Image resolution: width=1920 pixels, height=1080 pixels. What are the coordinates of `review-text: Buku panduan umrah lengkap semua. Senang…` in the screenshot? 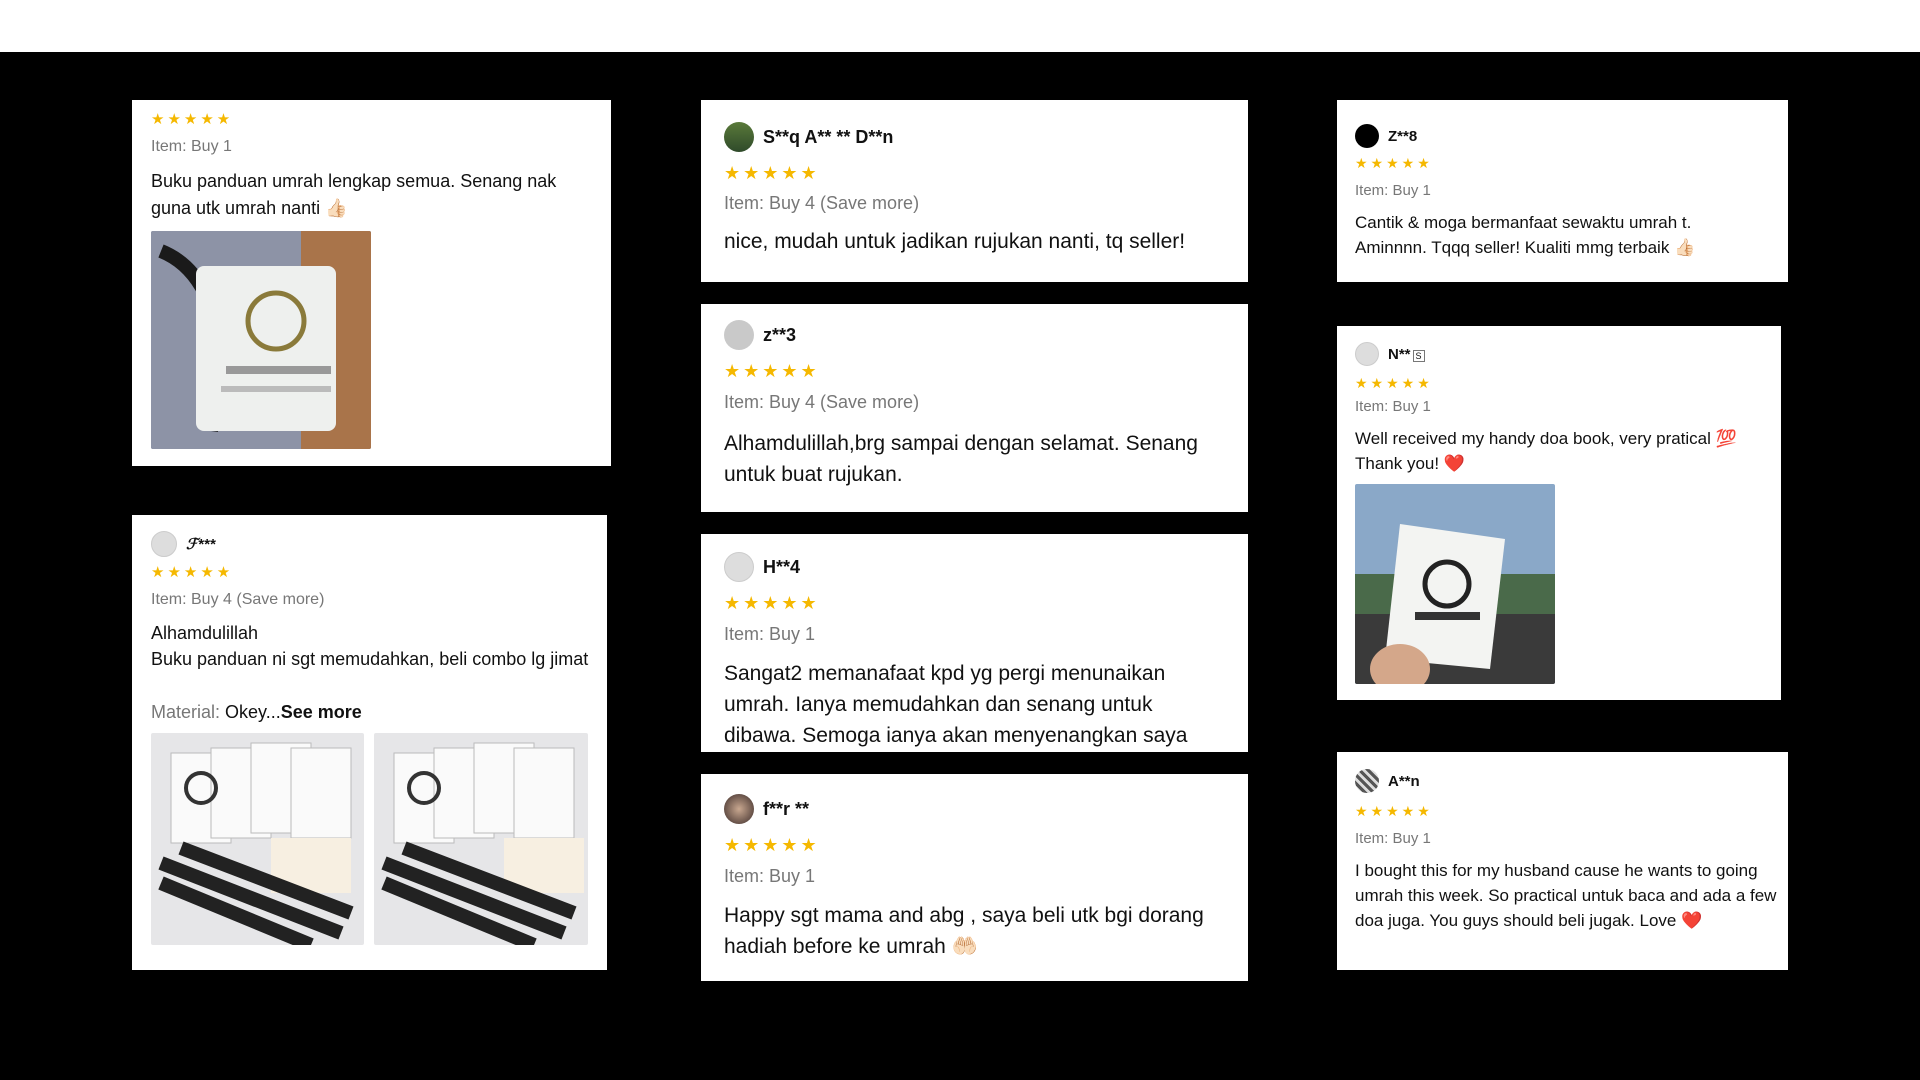 It's located at (354, 194).